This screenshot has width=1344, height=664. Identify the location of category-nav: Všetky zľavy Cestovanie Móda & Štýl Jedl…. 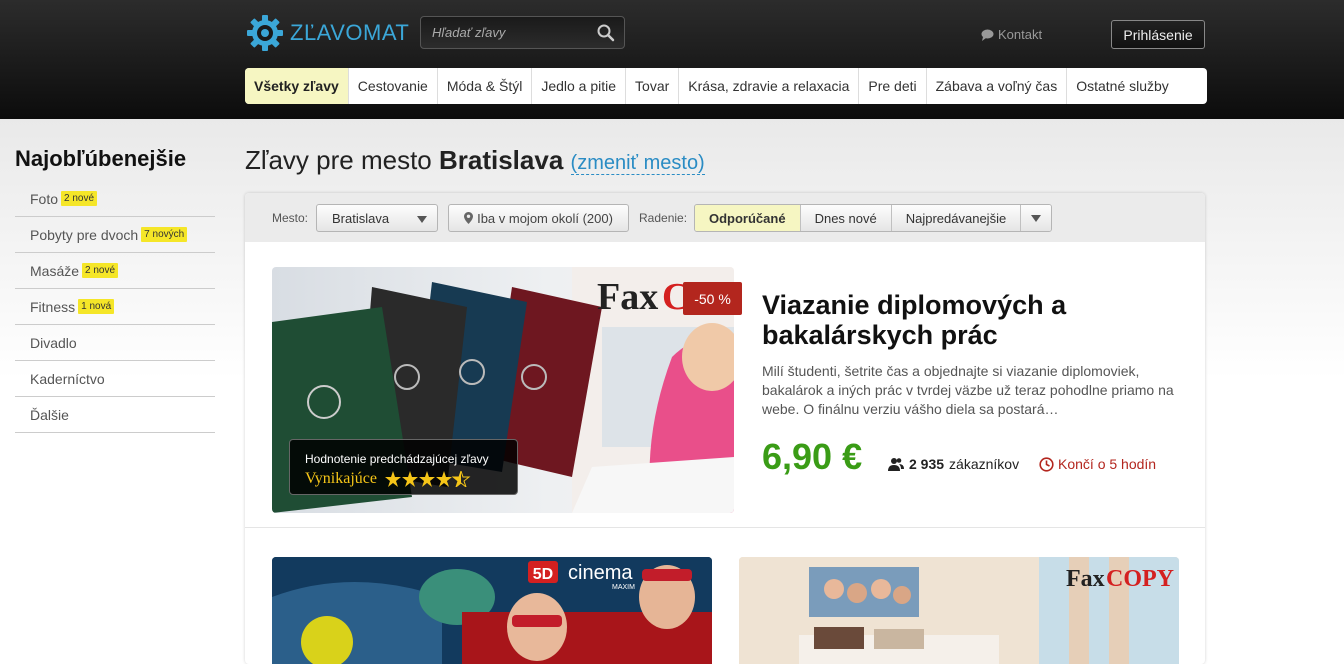
(726, 86).